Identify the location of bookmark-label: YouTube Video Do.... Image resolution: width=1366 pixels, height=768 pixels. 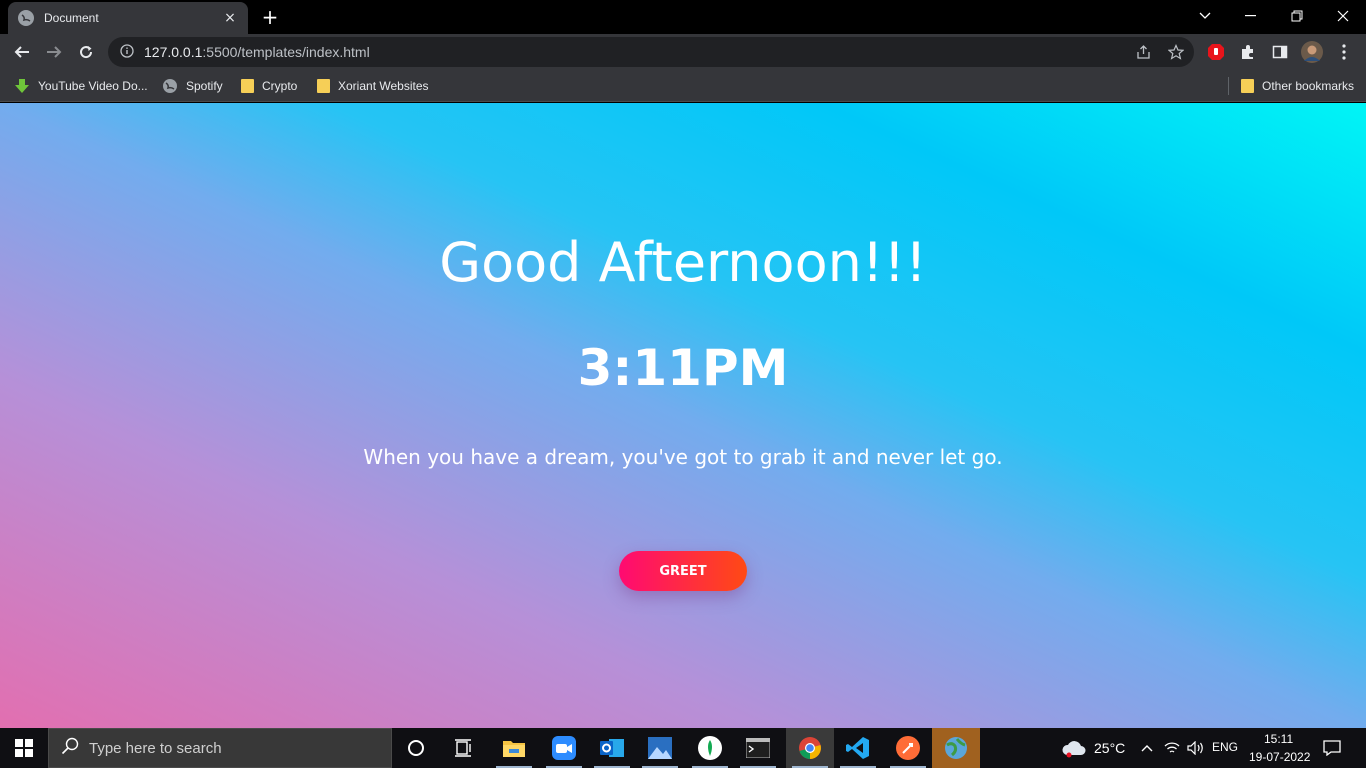
(93, 86).